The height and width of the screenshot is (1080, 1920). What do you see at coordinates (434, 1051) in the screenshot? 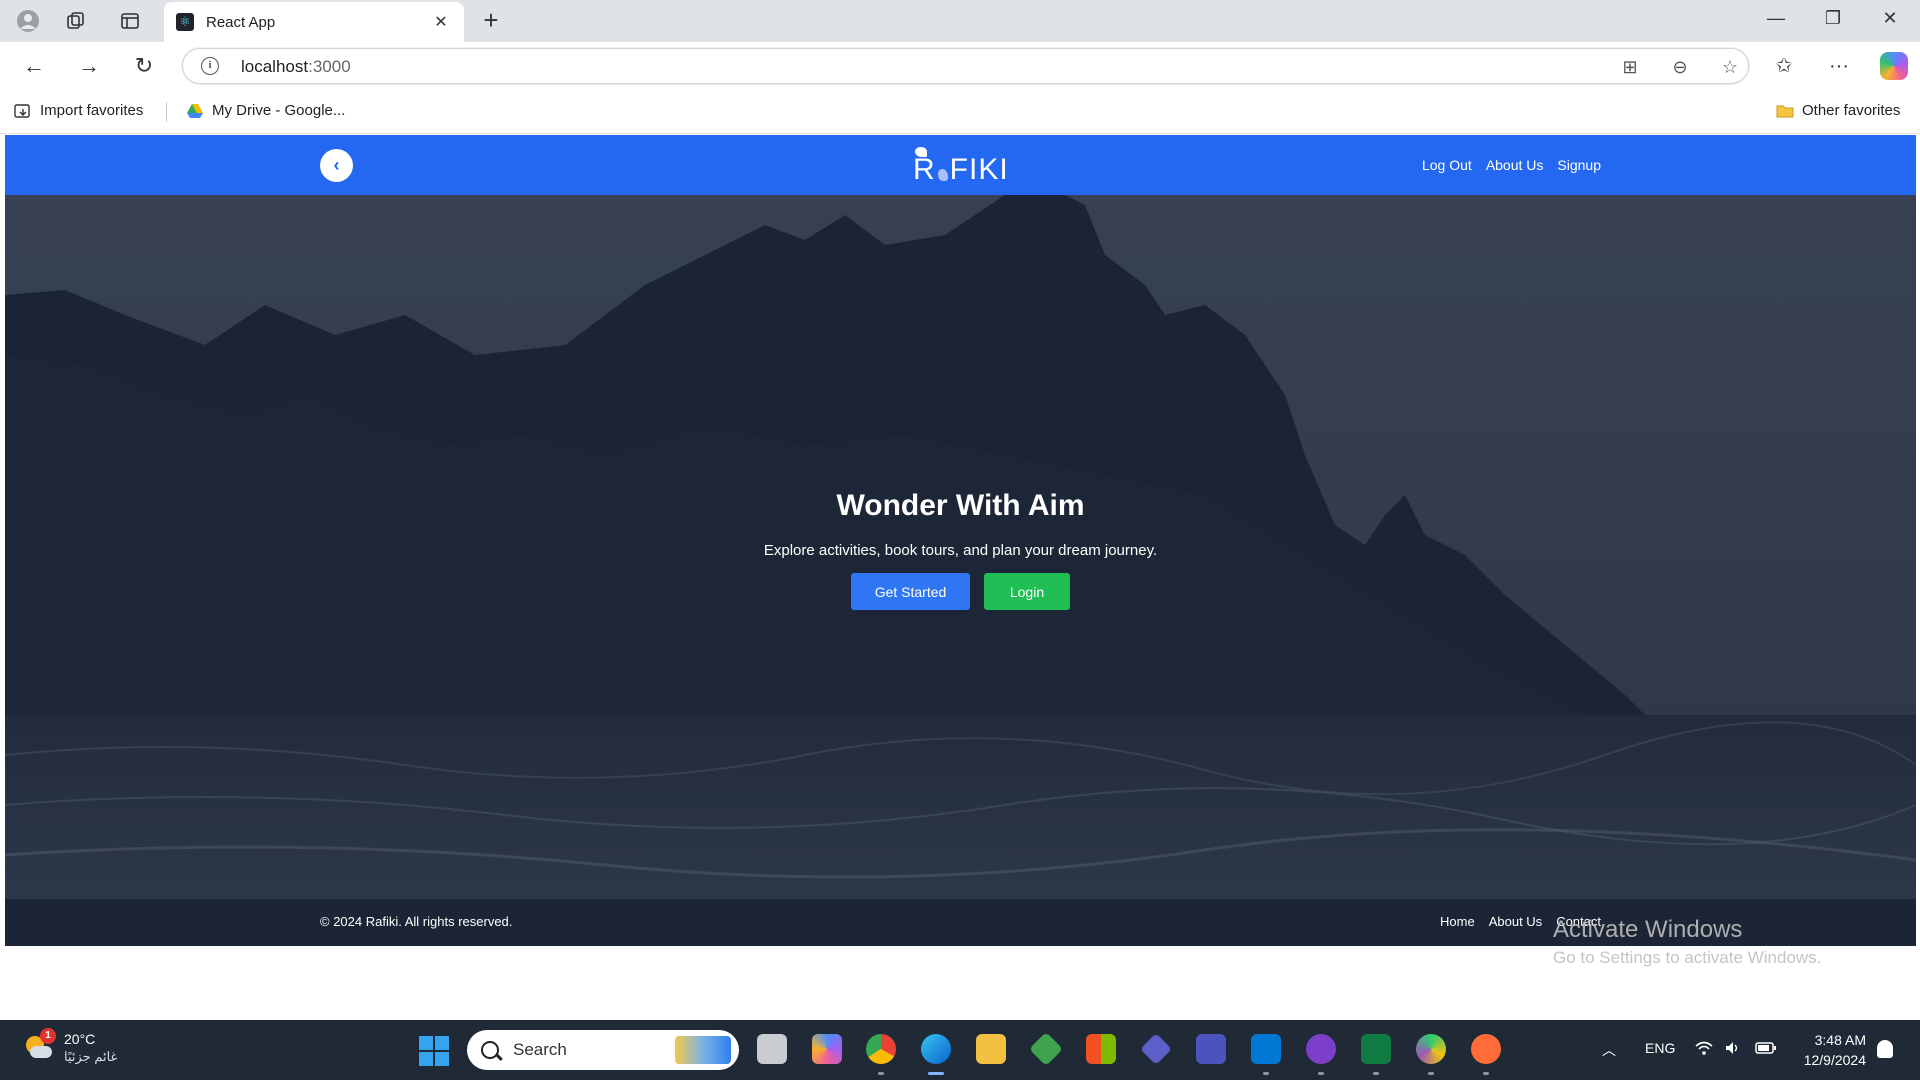
I see `windows-start-icon` at bounding box center [434, 1051].